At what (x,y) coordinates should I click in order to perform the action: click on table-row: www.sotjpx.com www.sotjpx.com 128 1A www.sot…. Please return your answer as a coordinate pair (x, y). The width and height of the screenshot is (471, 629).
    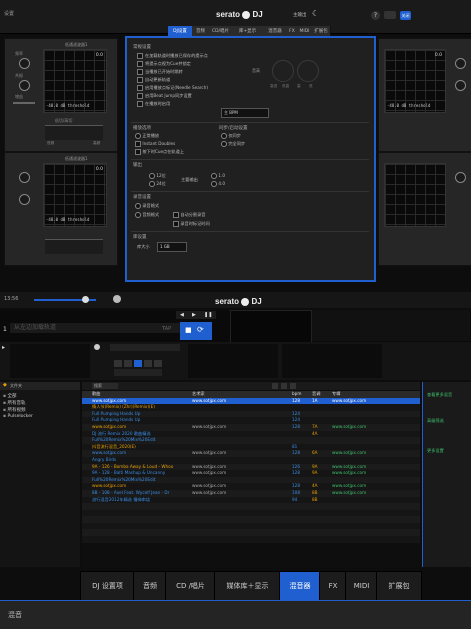
    Looking at the image, I should click on (251, 401).